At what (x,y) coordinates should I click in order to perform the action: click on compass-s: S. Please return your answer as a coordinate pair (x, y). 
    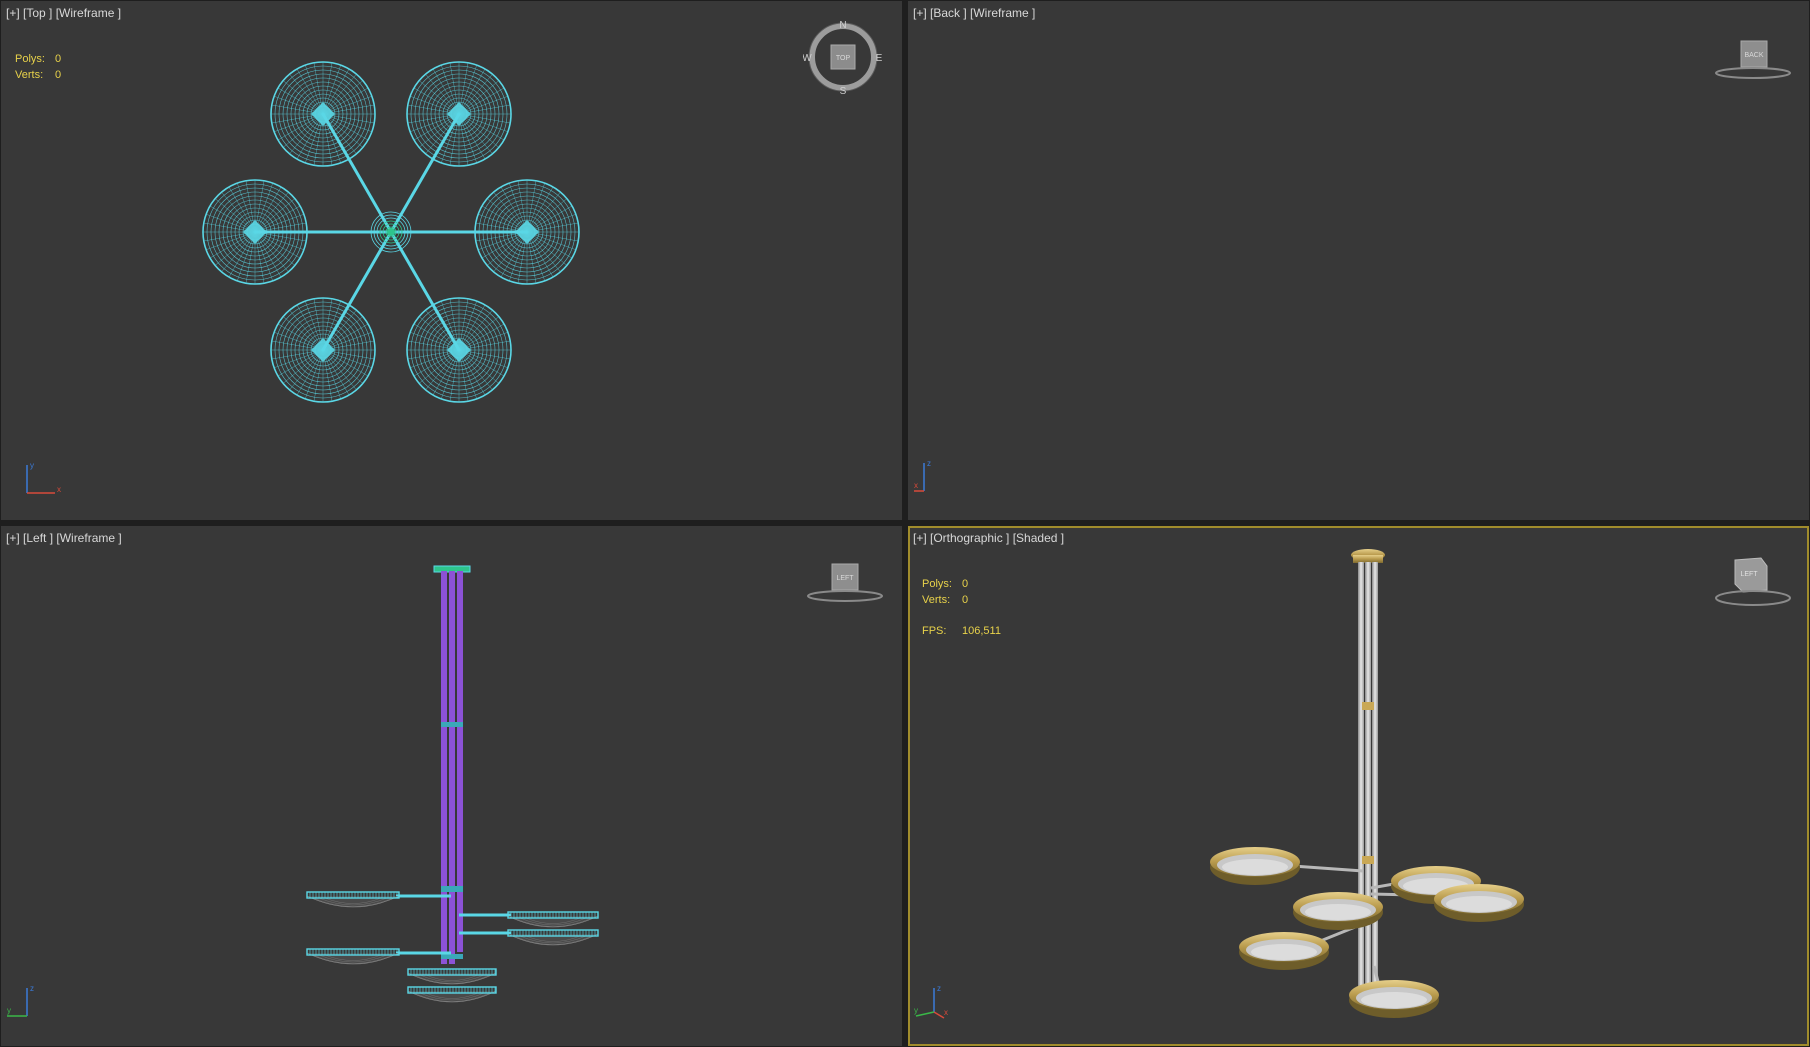
    Looking at the image, I should click on (843, 91).